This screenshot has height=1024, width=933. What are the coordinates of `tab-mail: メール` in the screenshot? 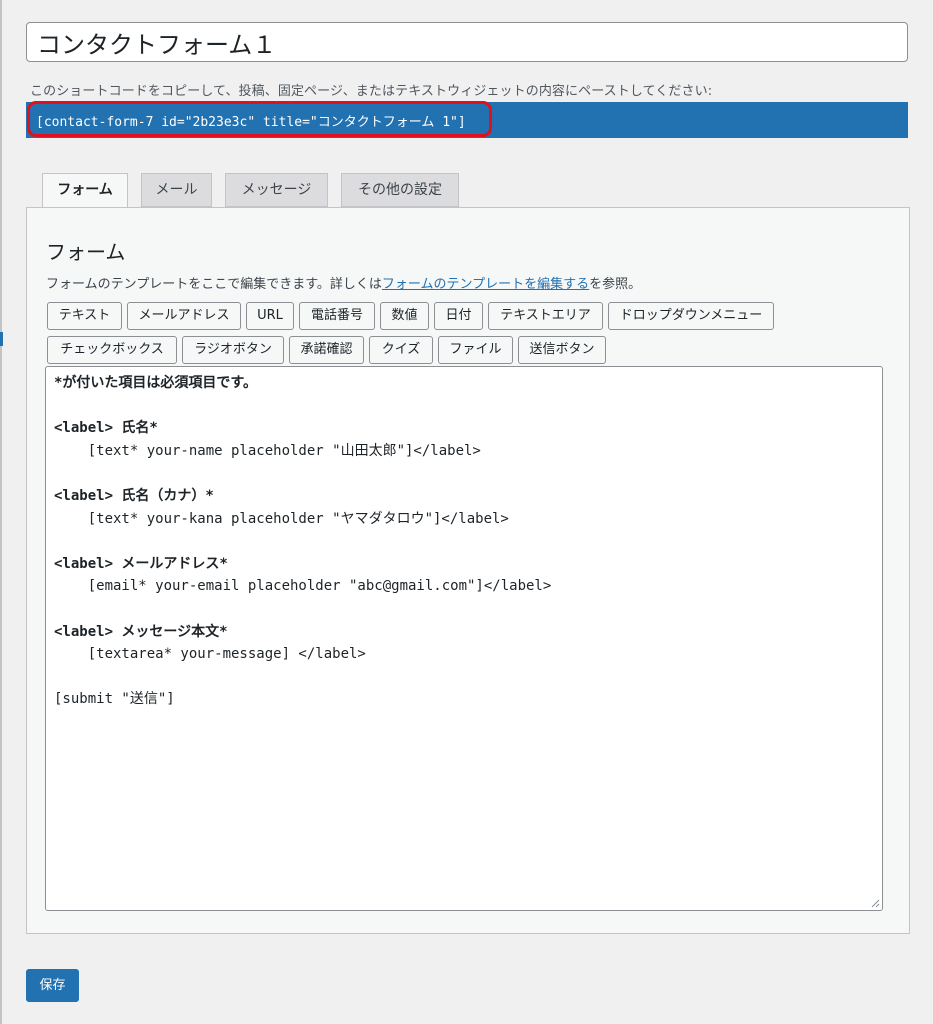 It's located at (176, 190).